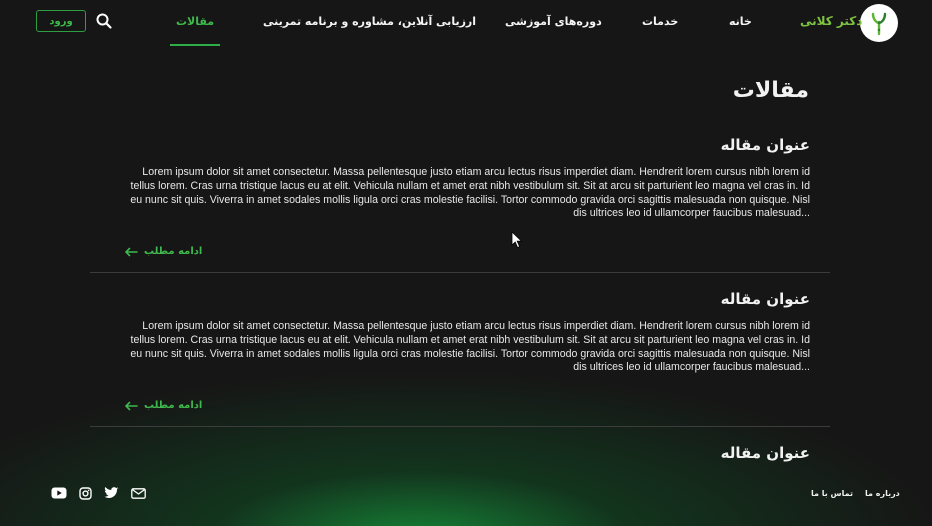 This screenshot has width=932, height=526. Describe the element at coordinates (460, 459) in the screenshot. I see `article-card: عنوان مقاله` at that location.